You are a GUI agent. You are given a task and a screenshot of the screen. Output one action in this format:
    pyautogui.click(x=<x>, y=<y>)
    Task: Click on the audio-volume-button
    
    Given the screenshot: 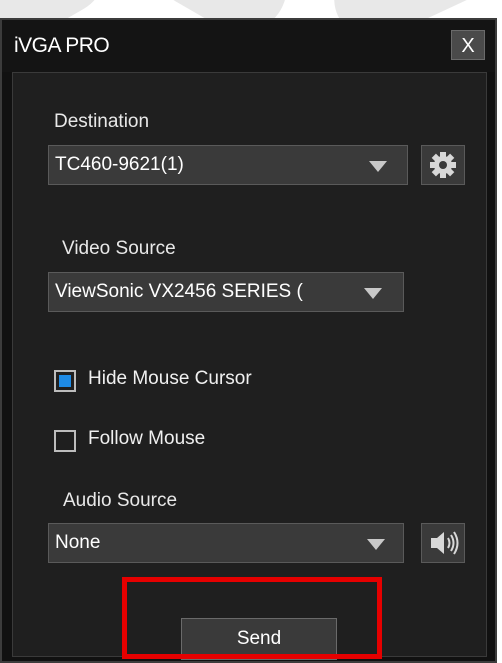 What is the action you would take?
    pyautogui.click(x=443, y=543)
    